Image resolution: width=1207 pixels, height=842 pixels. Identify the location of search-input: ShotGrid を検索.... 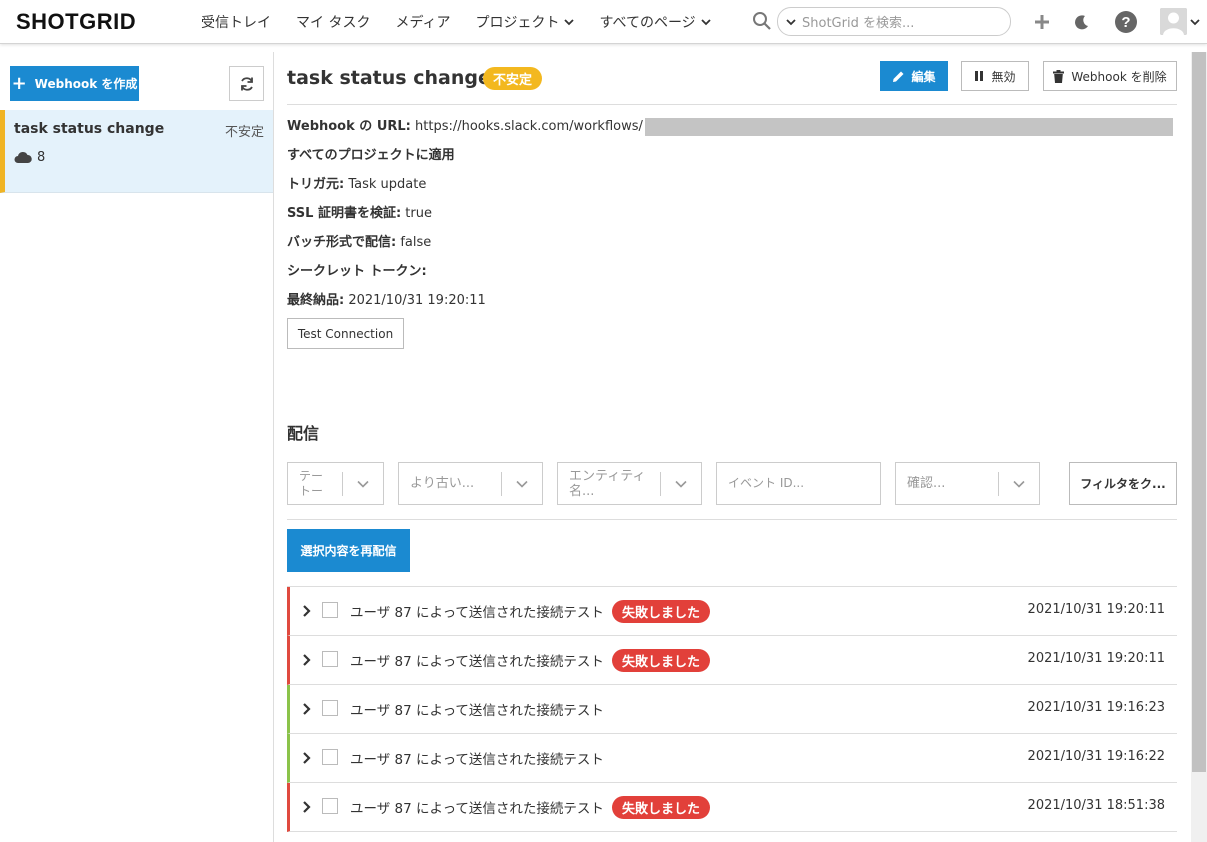
(894, 21).